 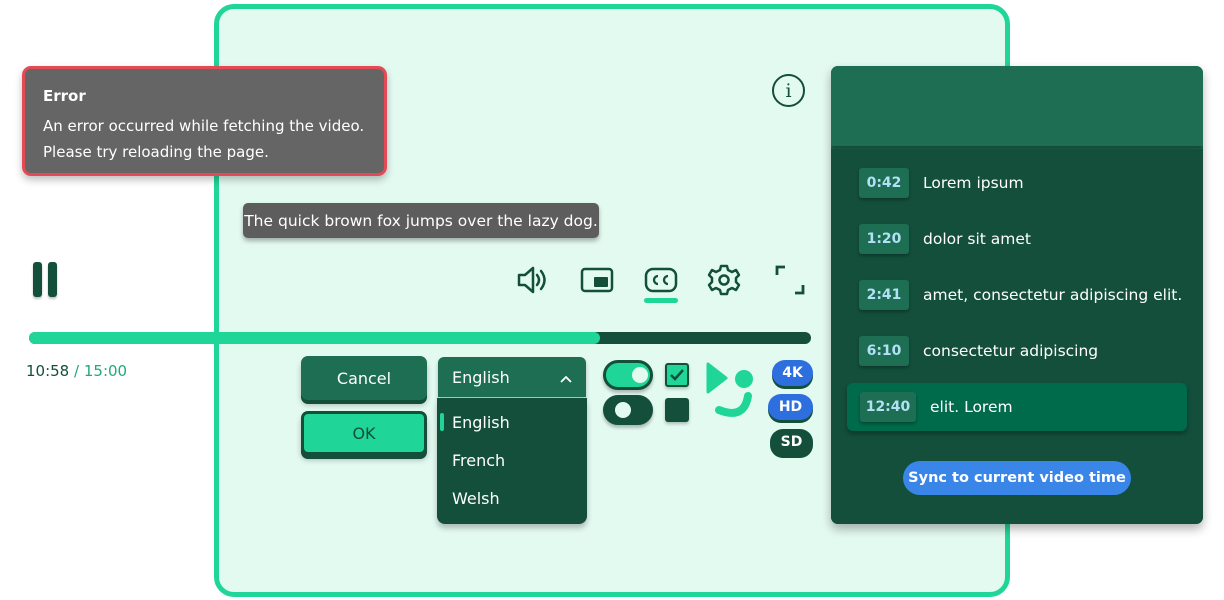 I want to click on duration: 15:00, so click(x=105, y=371).